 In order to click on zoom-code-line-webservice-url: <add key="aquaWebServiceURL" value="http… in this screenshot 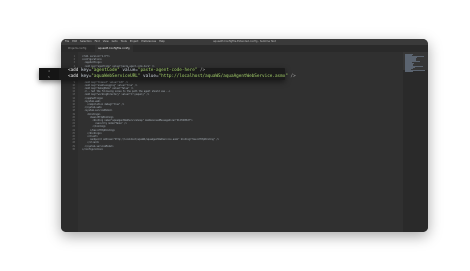, I will do `click(182, 77)`.